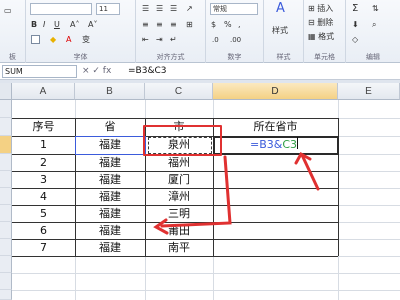 The height and width of the screenshot is (300, 400). What do you see at coordinates (325, 22) in the screenshot?
I see `delete-label: 删除` at bounding box center [325, 22].